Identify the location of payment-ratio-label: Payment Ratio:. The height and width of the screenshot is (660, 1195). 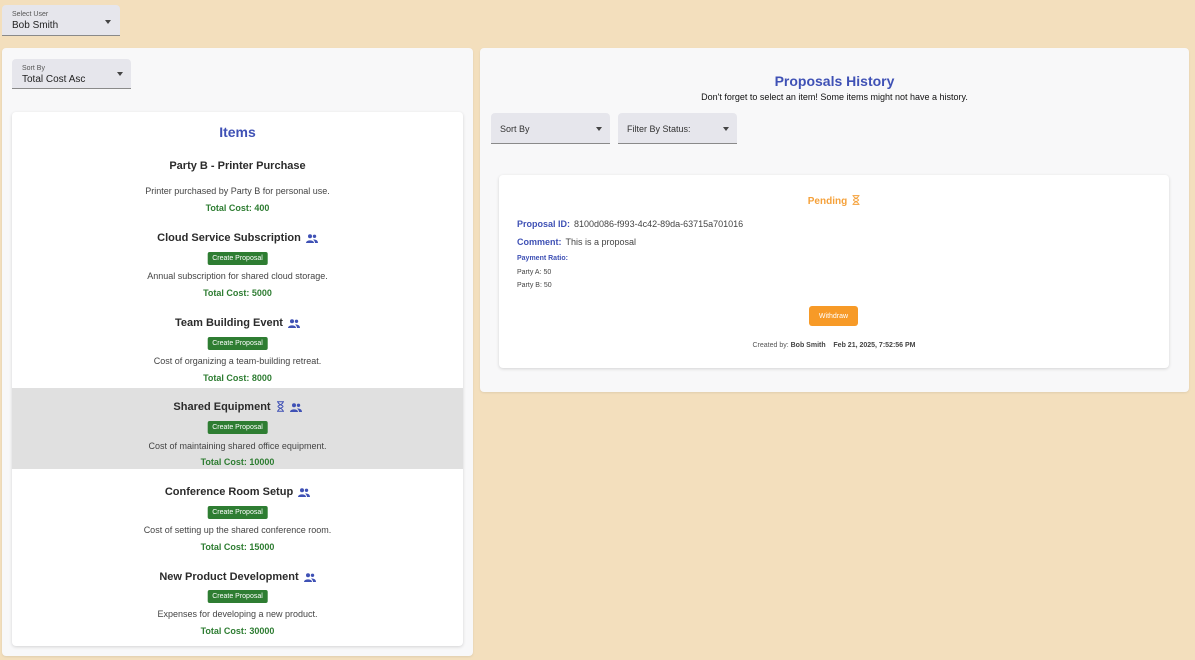
(542, 258).